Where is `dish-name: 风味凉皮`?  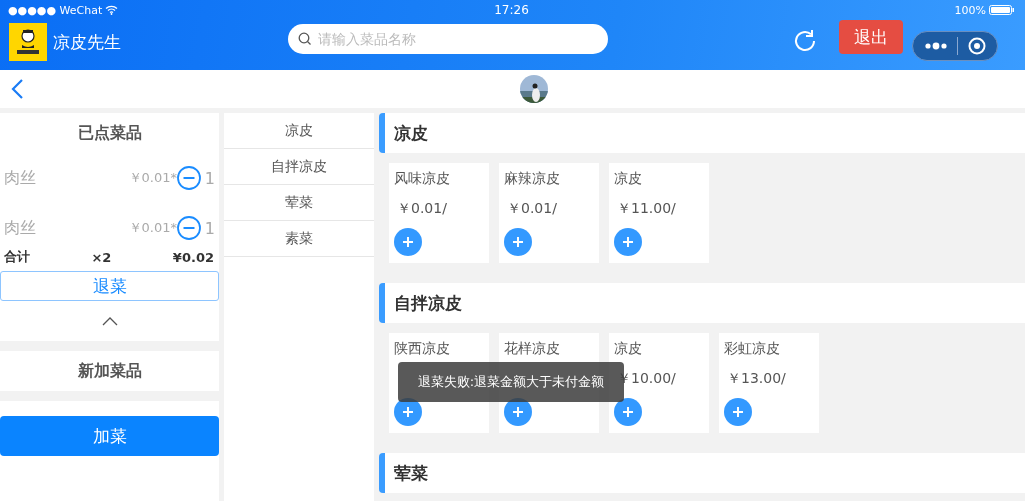 dish-name: 风味凉皮 is located at coordinates (422, 179).